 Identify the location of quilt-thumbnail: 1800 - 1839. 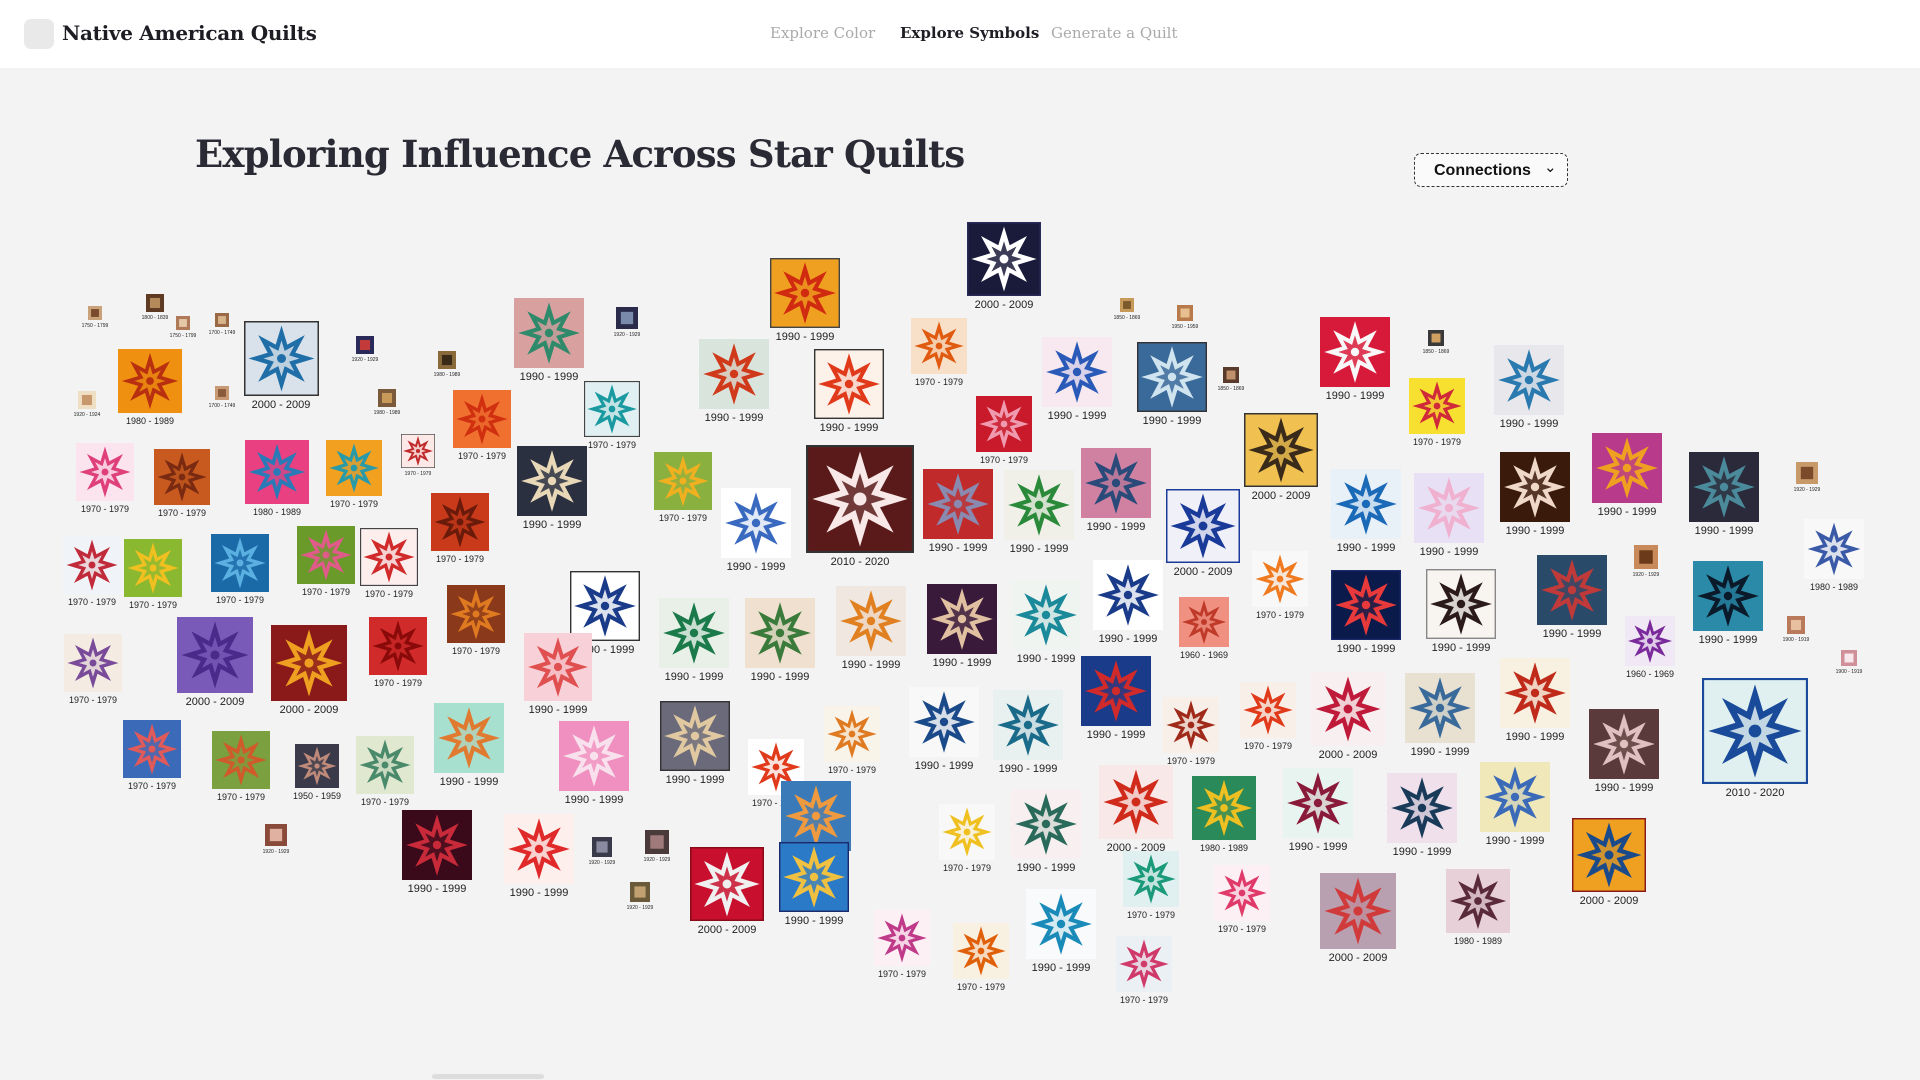
(155, 307).